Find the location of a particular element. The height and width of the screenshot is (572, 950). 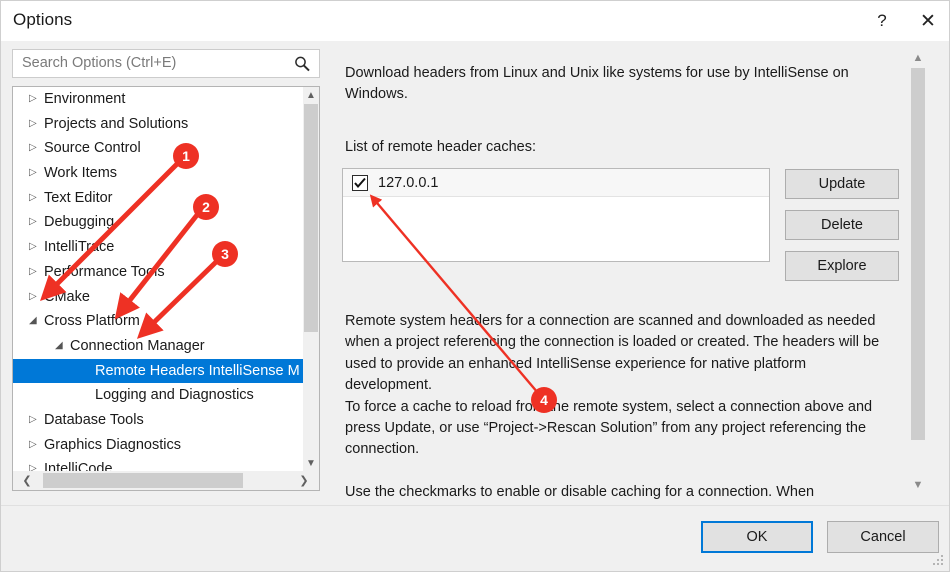

sidebar-item: ▷ IntelliTrace is located at coordinates (158, 247).